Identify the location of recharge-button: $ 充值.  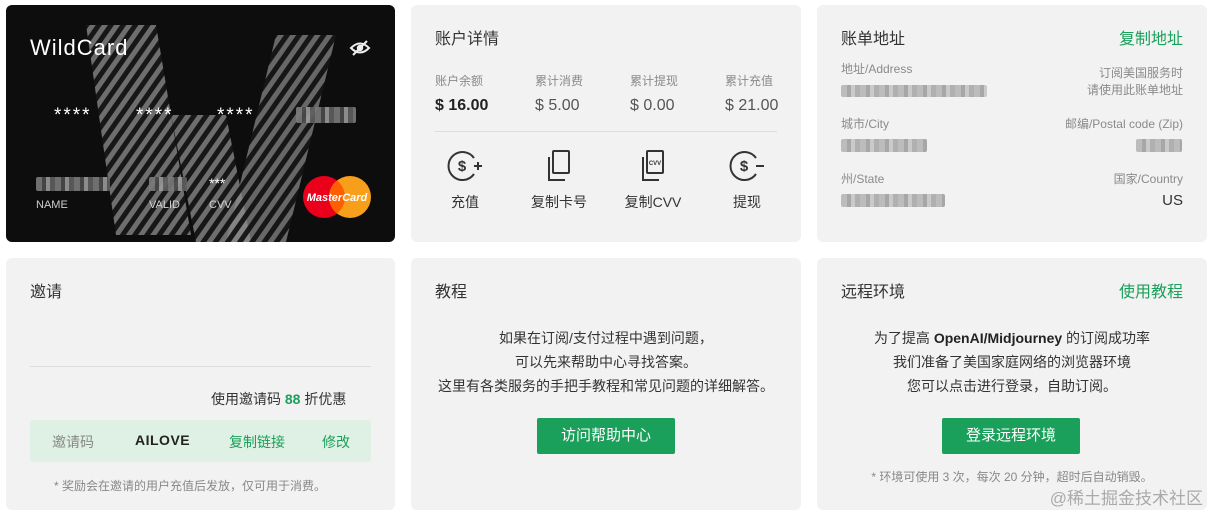
(465, 180).